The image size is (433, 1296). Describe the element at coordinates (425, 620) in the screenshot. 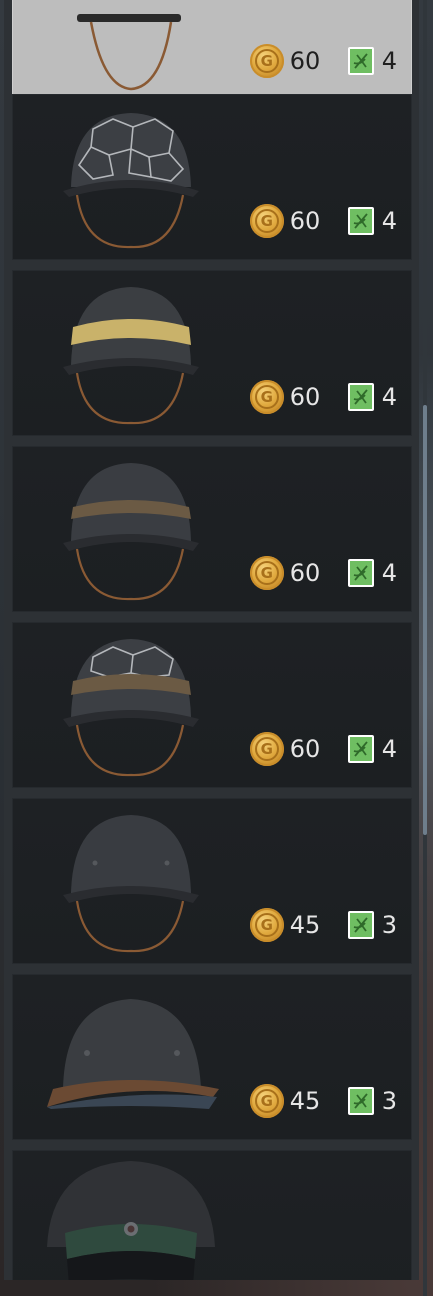

I see `scrollbar-thumb` at that location.